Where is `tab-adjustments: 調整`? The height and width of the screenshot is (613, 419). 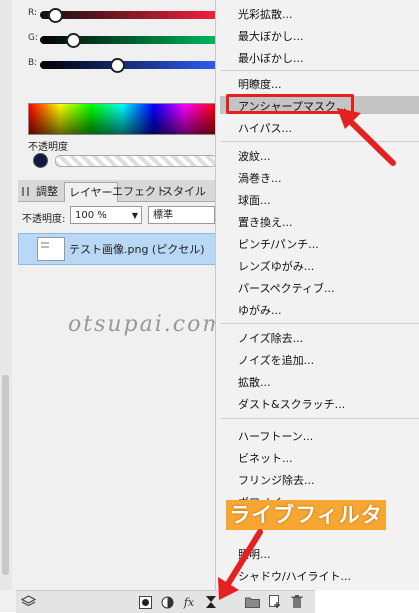
tab-adjustments: 調整 is located at coordinates (47, 191).